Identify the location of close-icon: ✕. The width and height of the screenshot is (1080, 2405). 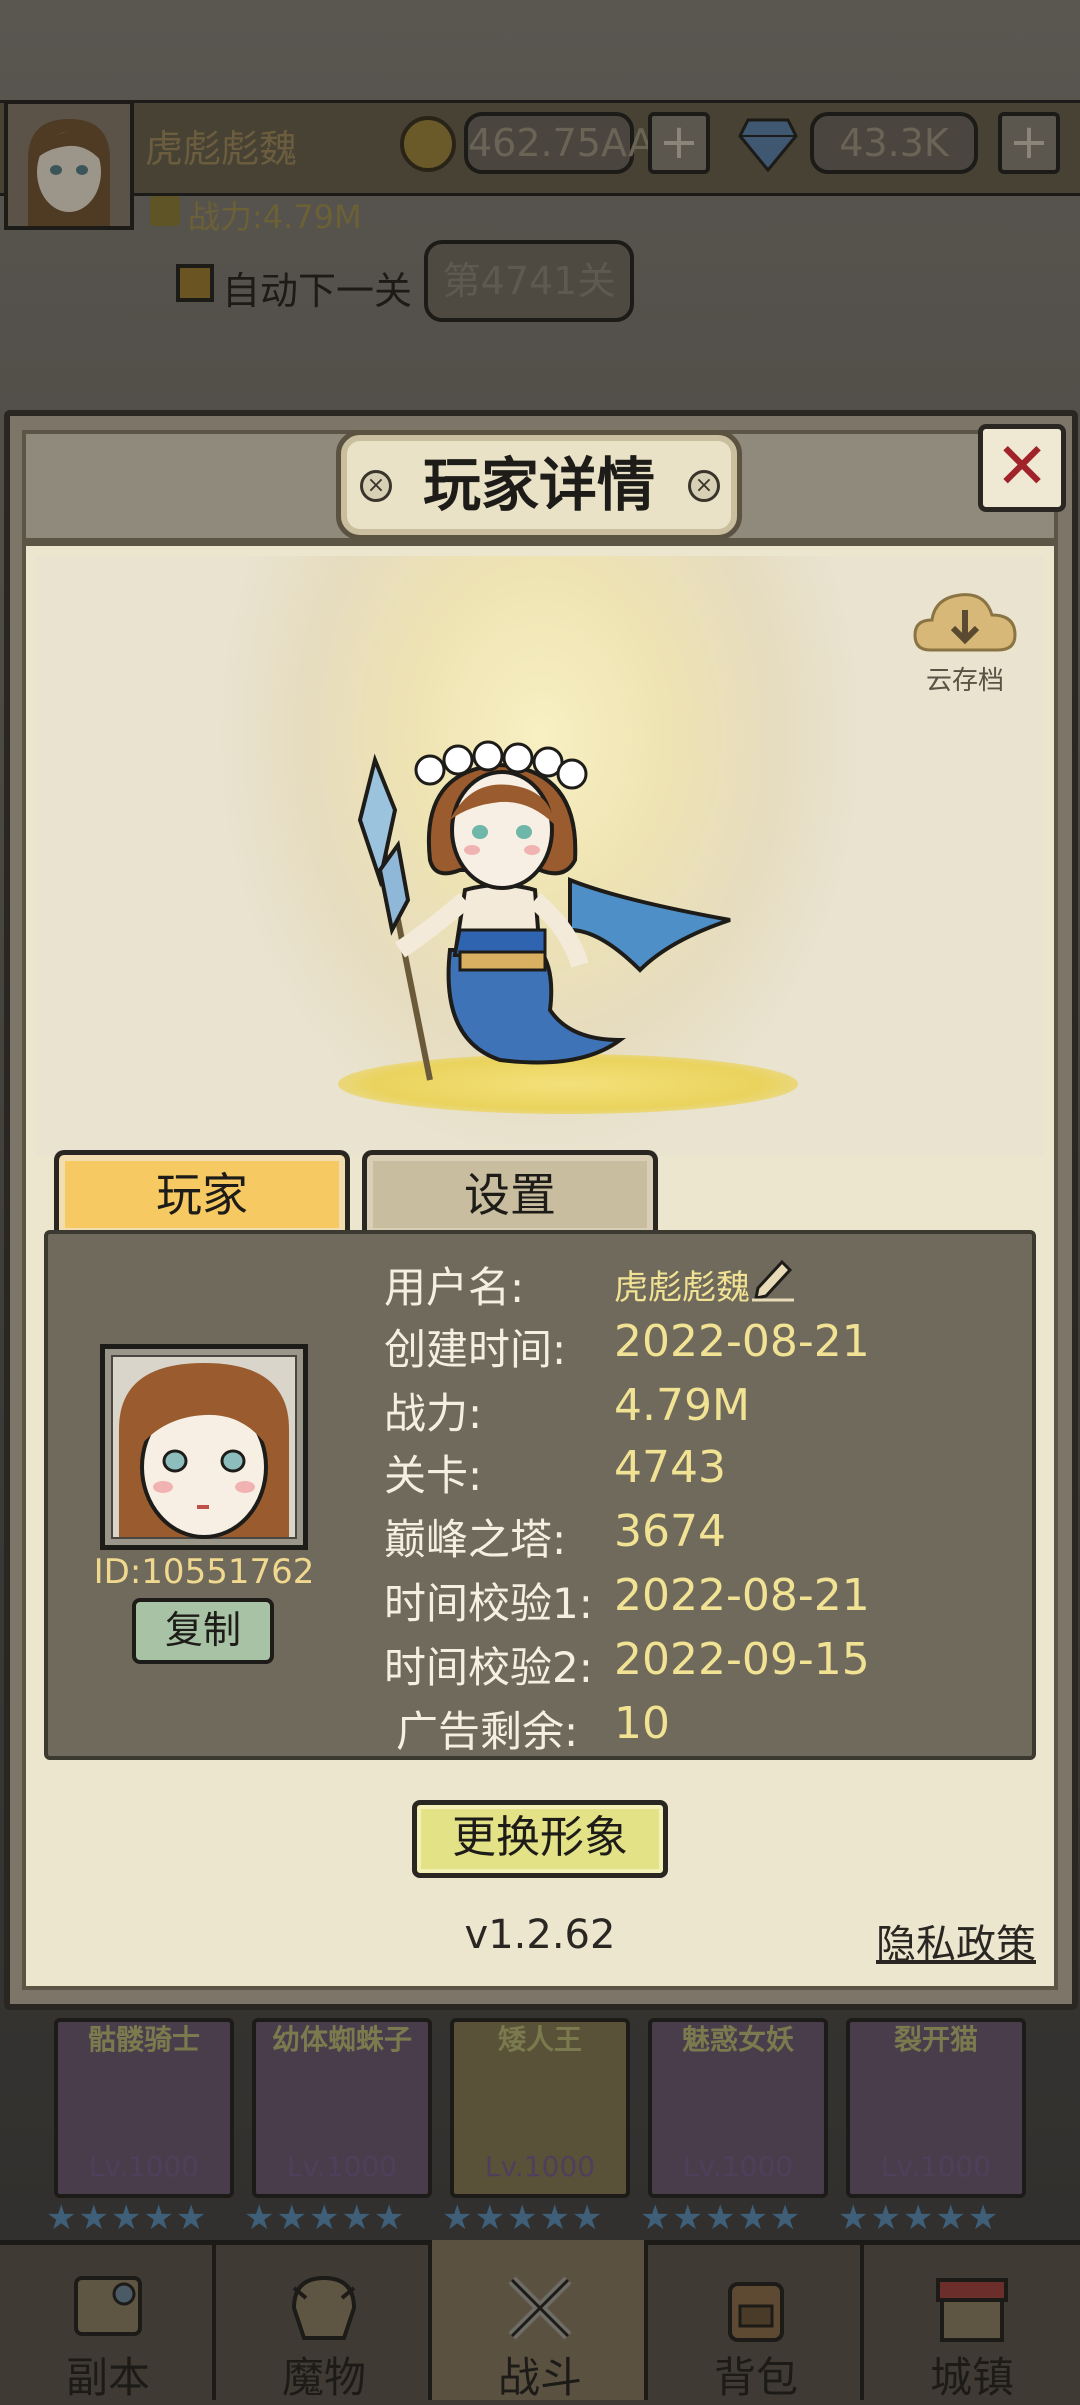
(1022, 467).